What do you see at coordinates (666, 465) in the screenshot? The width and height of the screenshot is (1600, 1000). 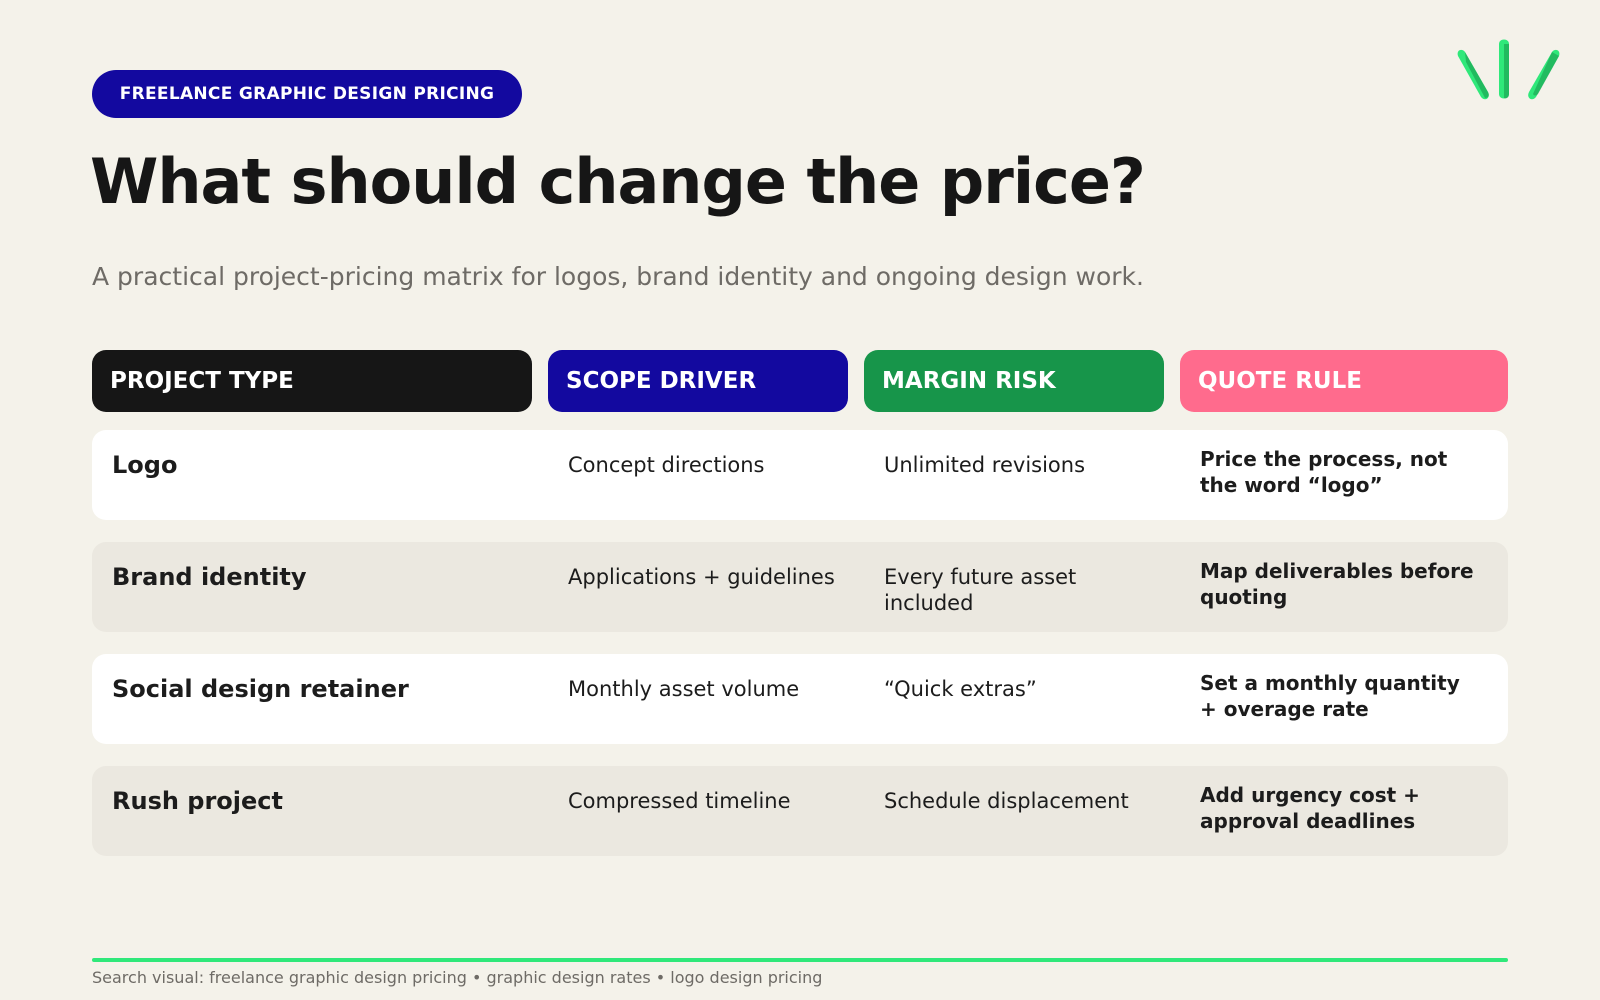 I see `scope-driver-cell: Concept directions` at bounding box center [666, 465].